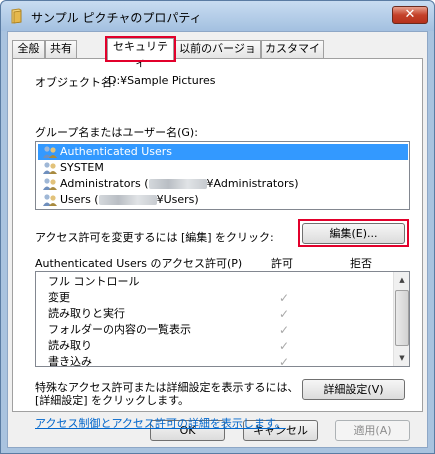  What do you see at coordinates (154, 237) in the screenshot?
I see `change-permissions-text: アクセス許可を変更するには [編集] をクリック:` at bounding box center [154, 237].